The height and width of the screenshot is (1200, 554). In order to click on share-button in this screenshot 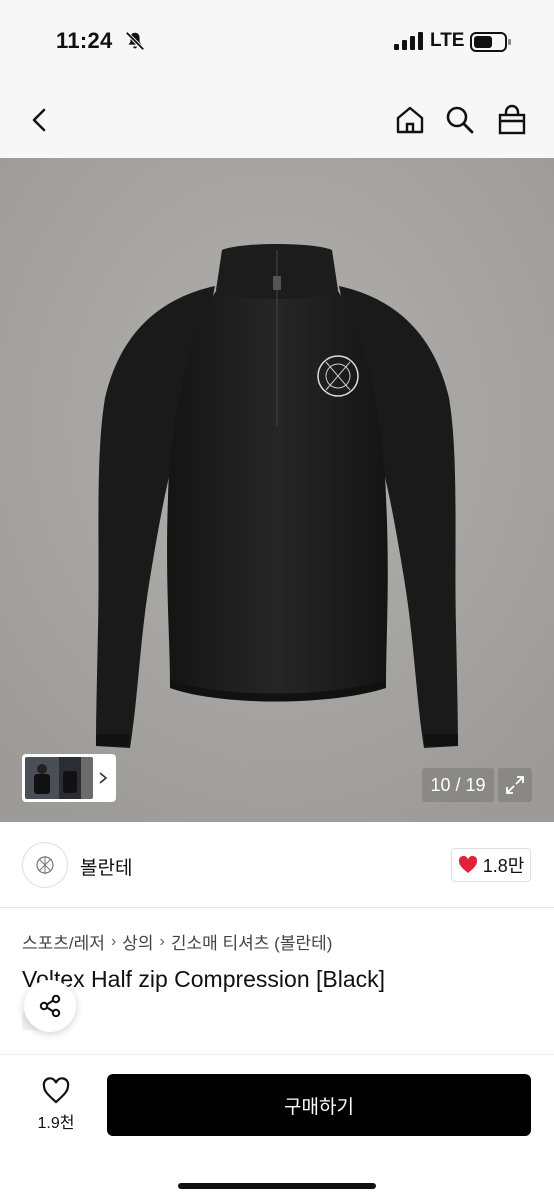, I will do `click(50, 1006)`.